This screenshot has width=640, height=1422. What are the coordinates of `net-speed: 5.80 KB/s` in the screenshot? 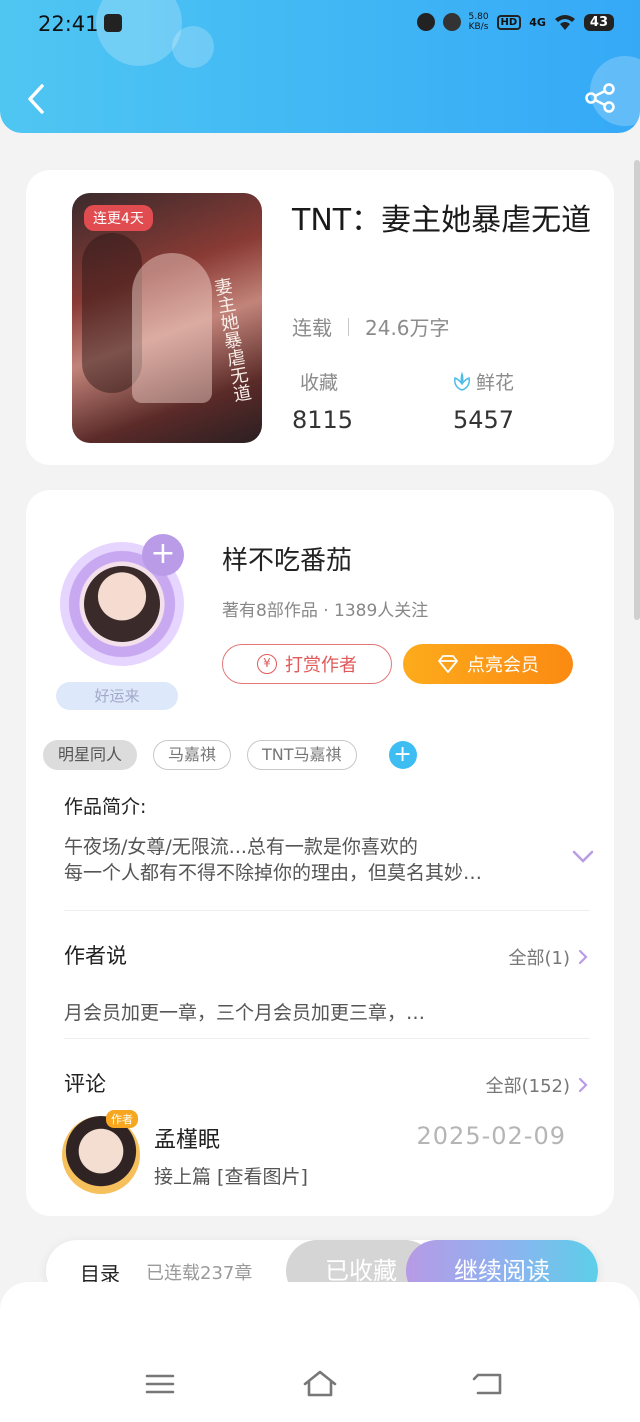 It's located at (479, 22).